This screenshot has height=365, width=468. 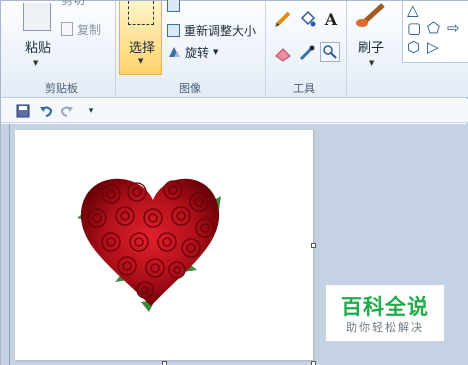 I want to click on copy-icon, so click(x=67, y=29).